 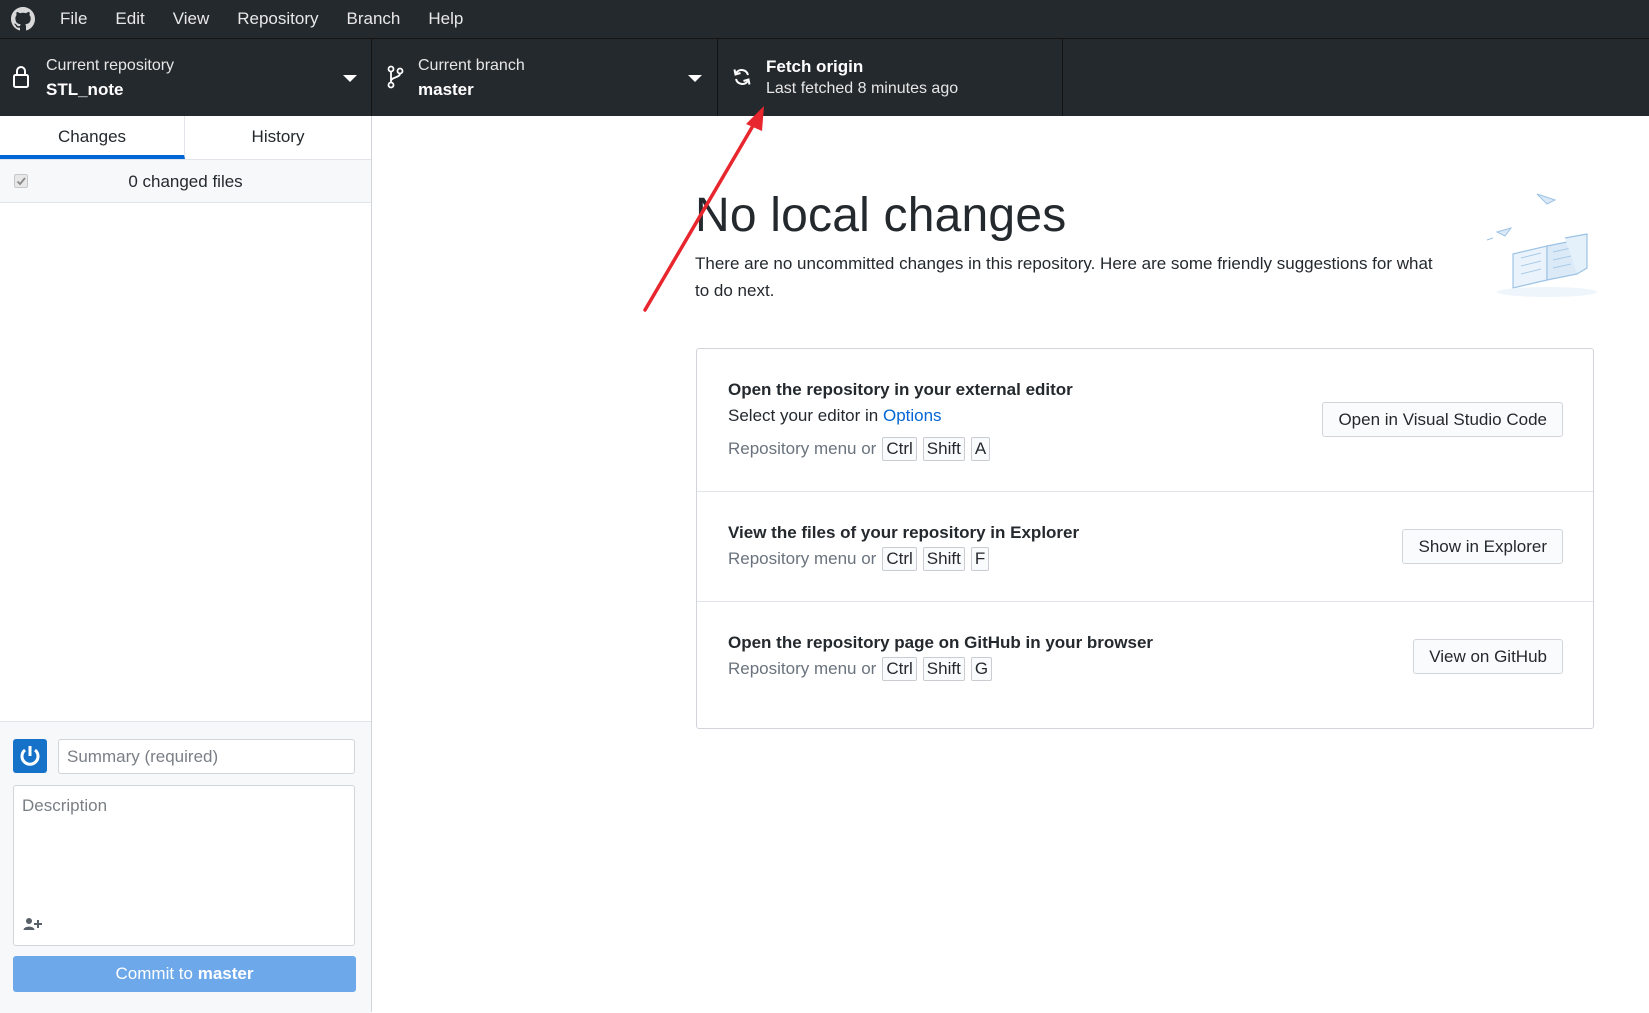 I want to click on fetch-origin-label: Fetch origin, so click(x=815, y=66).